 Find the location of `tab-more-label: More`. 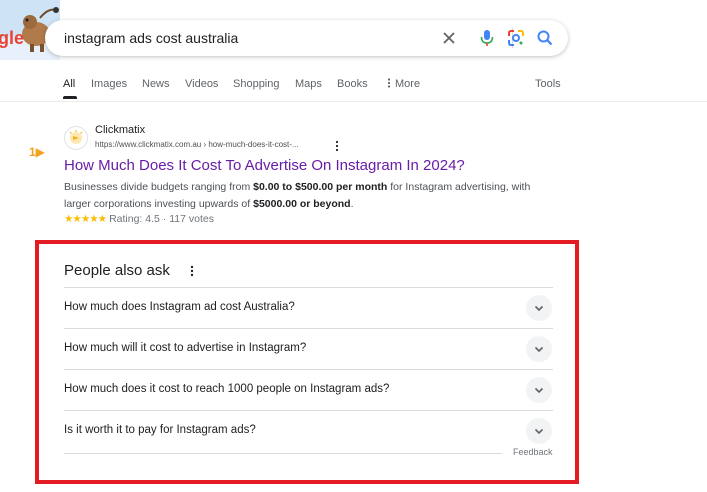

tab-more-label: More is located at coordinates (408, 84).